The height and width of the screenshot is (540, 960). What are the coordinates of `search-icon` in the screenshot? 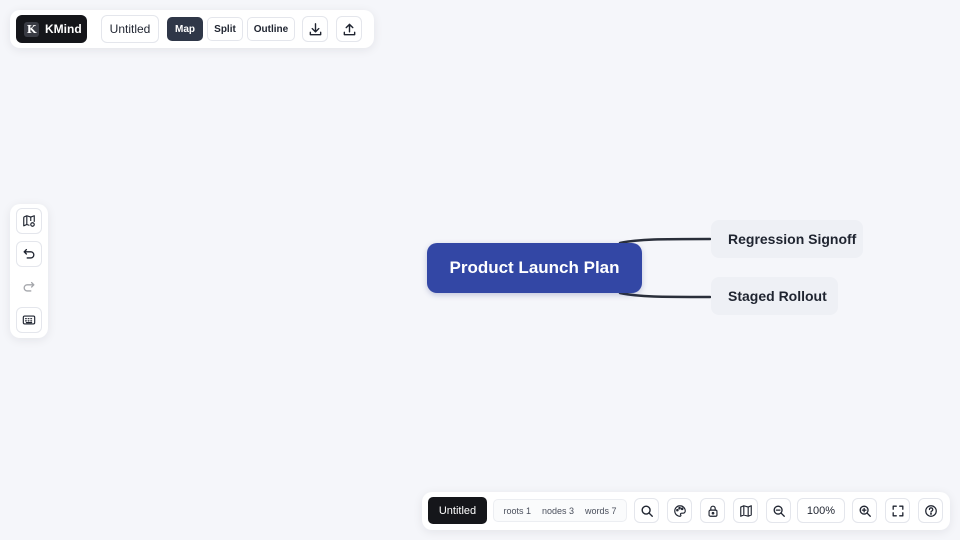 It's located at (646, 510).